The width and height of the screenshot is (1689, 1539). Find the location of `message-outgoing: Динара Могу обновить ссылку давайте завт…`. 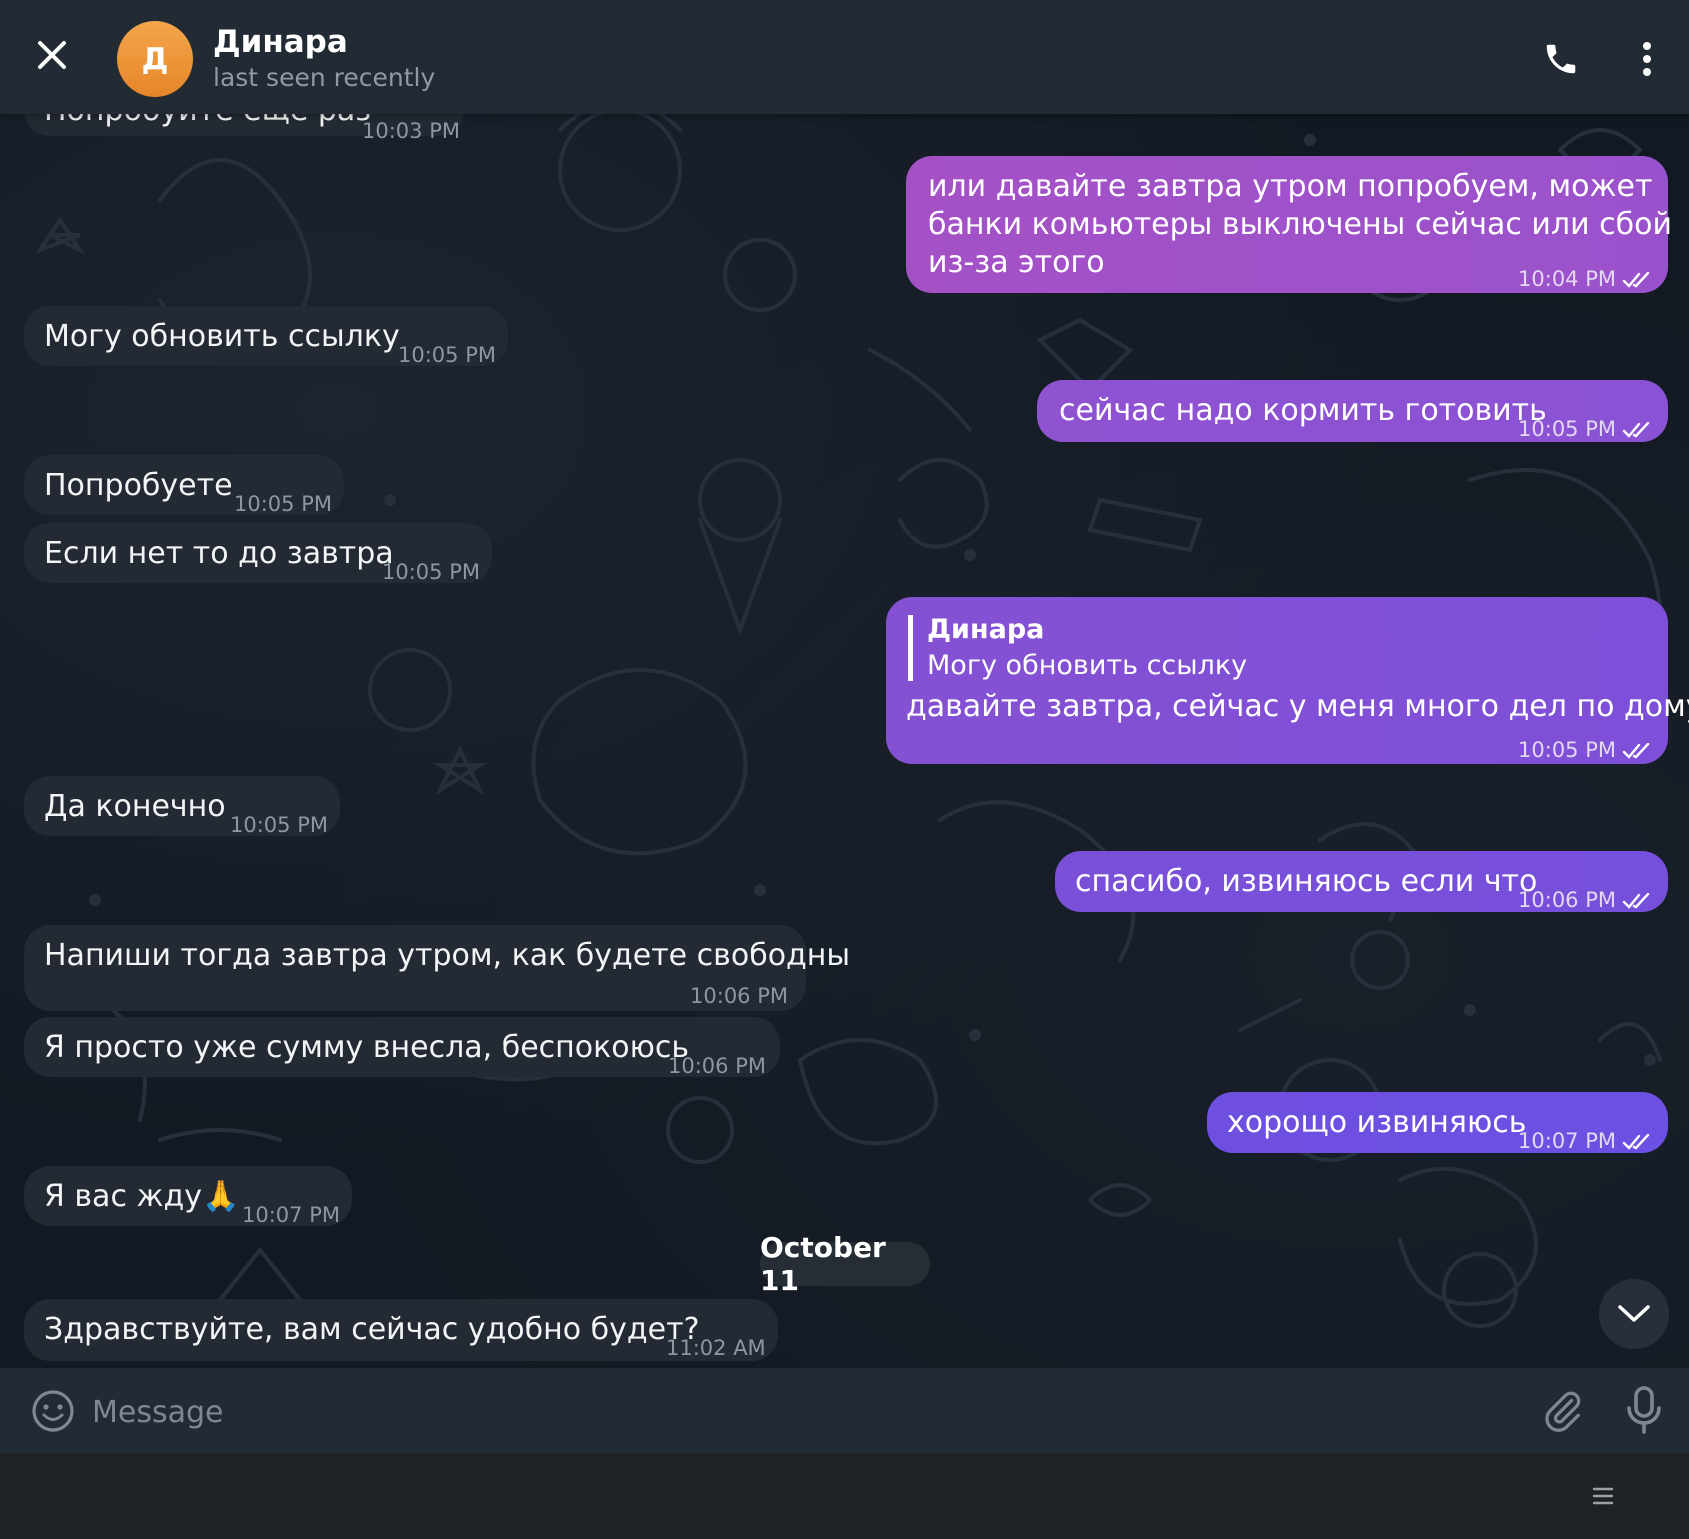

message-outgoing: Динара Могу обновить ссылку давайте завт… is located at coordinates (1287, 680).